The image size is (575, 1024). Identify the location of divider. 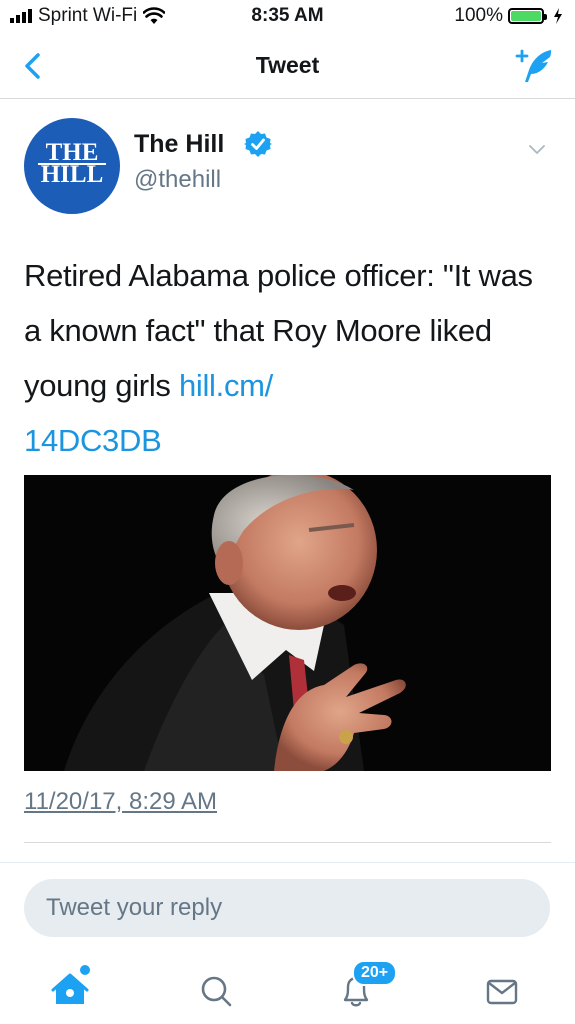
(287, 842).